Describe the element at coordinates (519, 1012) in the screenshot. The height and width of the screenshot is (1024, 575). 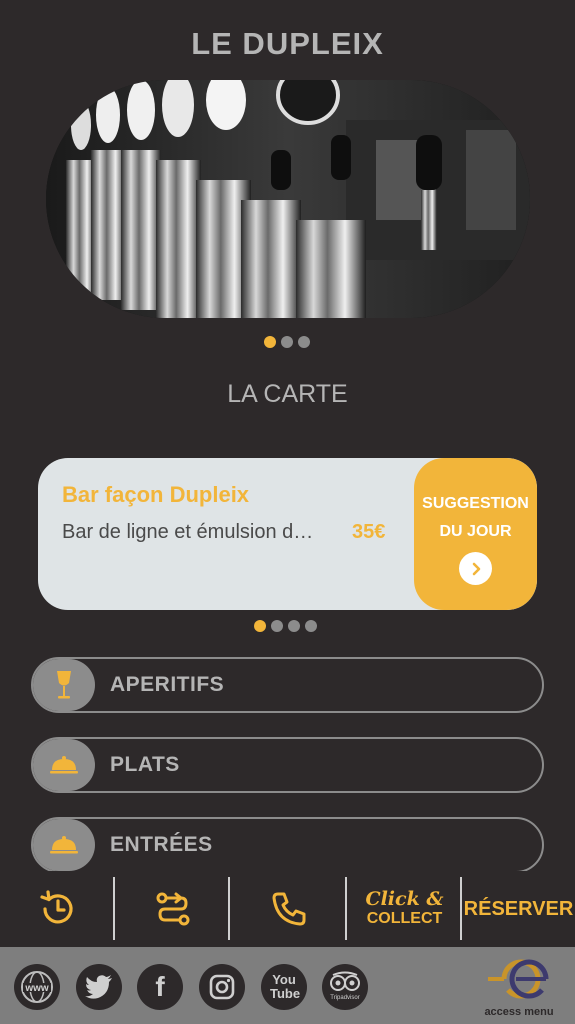
I see `brand-label: access menu` at that location.